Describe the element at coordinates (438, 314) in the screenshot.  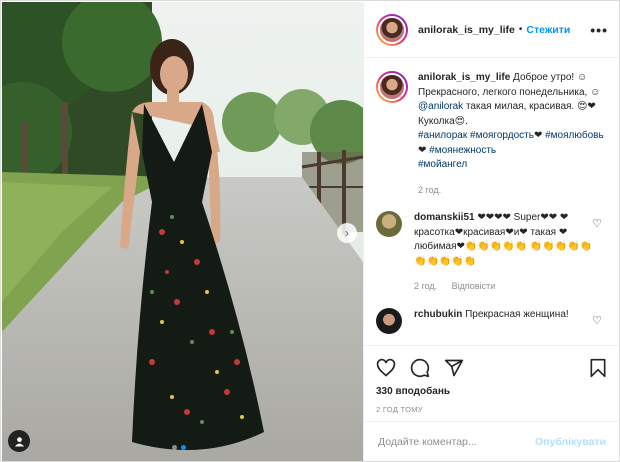
I see `comment-username: rchubukin` at that location.